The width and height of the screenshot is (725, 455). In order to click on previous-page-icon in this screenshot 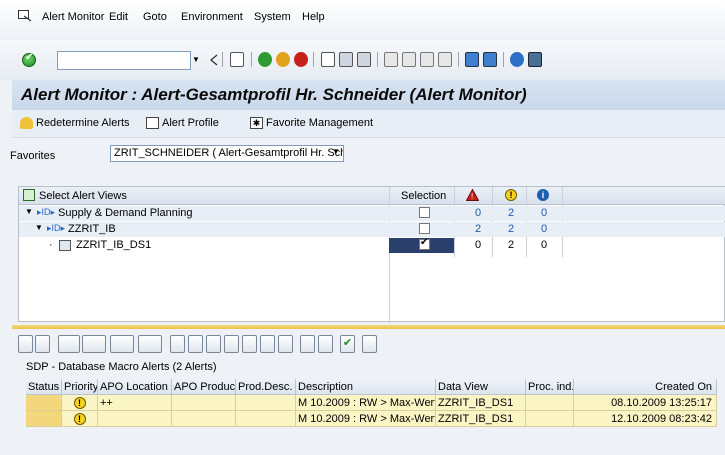, I will do `click(409, 59)`.